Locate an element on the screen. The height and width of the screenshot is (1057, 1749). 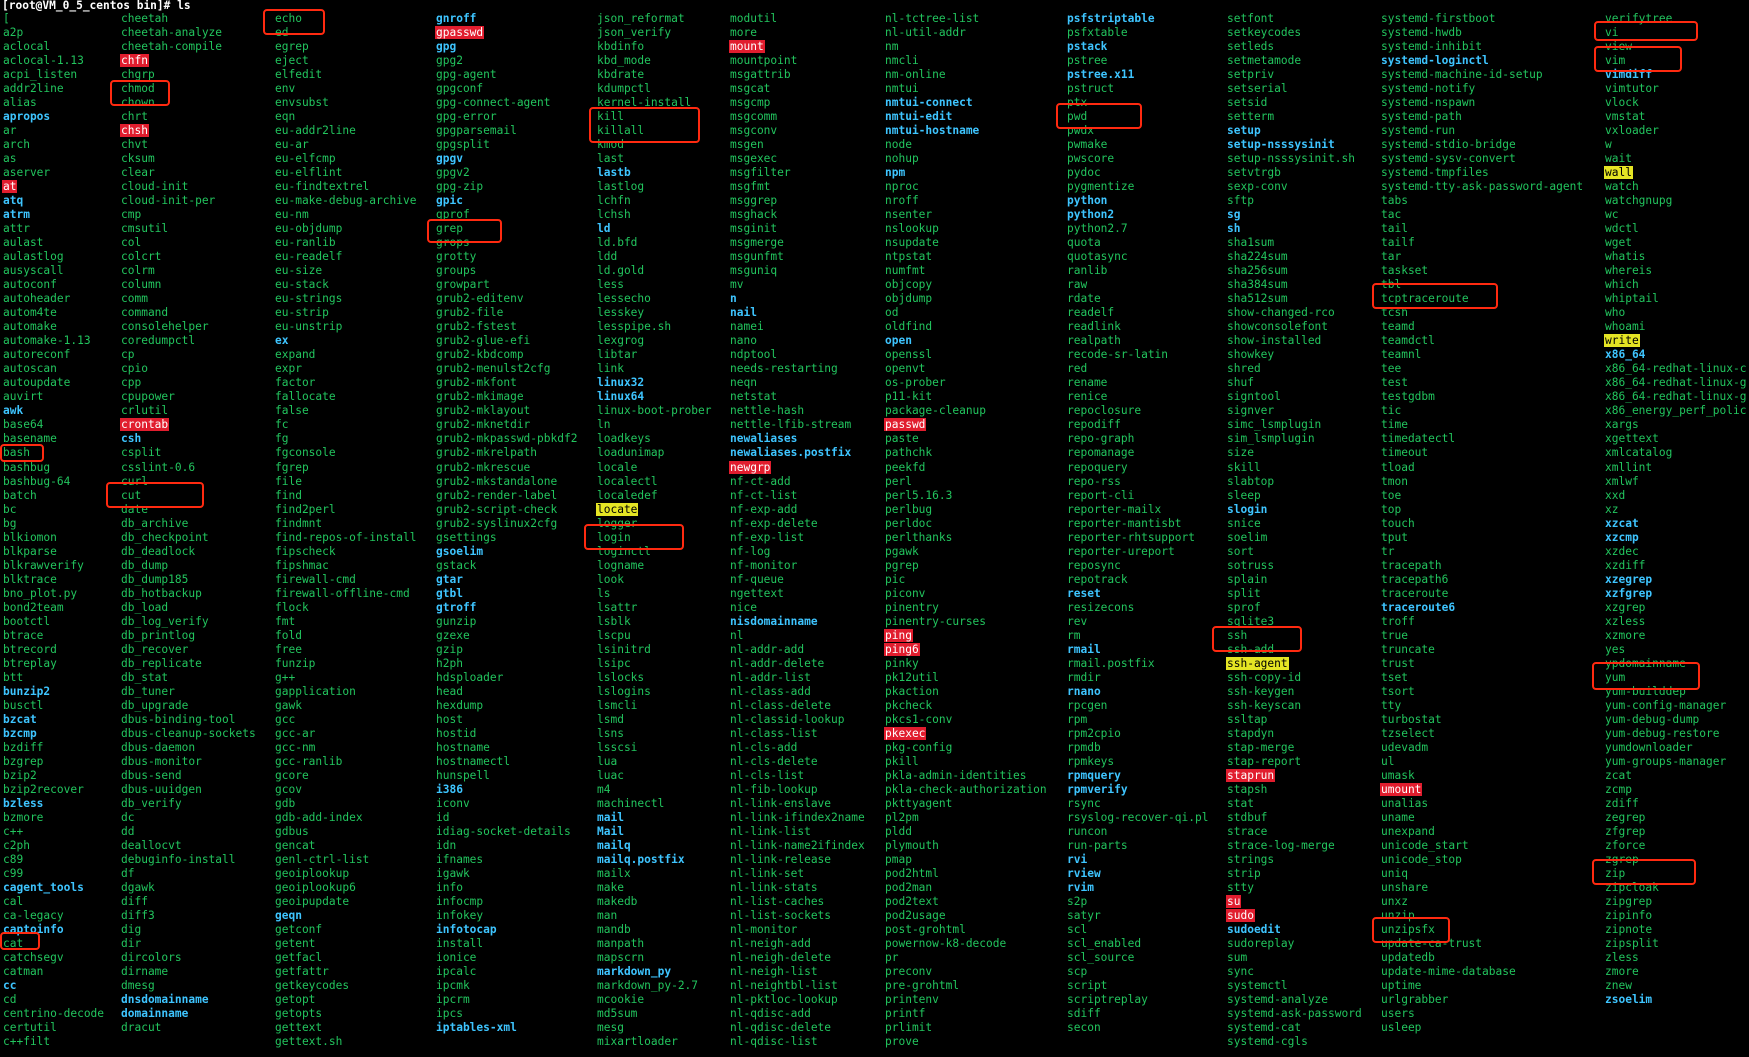
command-entry: cmp is located at coordinates (188, 215).